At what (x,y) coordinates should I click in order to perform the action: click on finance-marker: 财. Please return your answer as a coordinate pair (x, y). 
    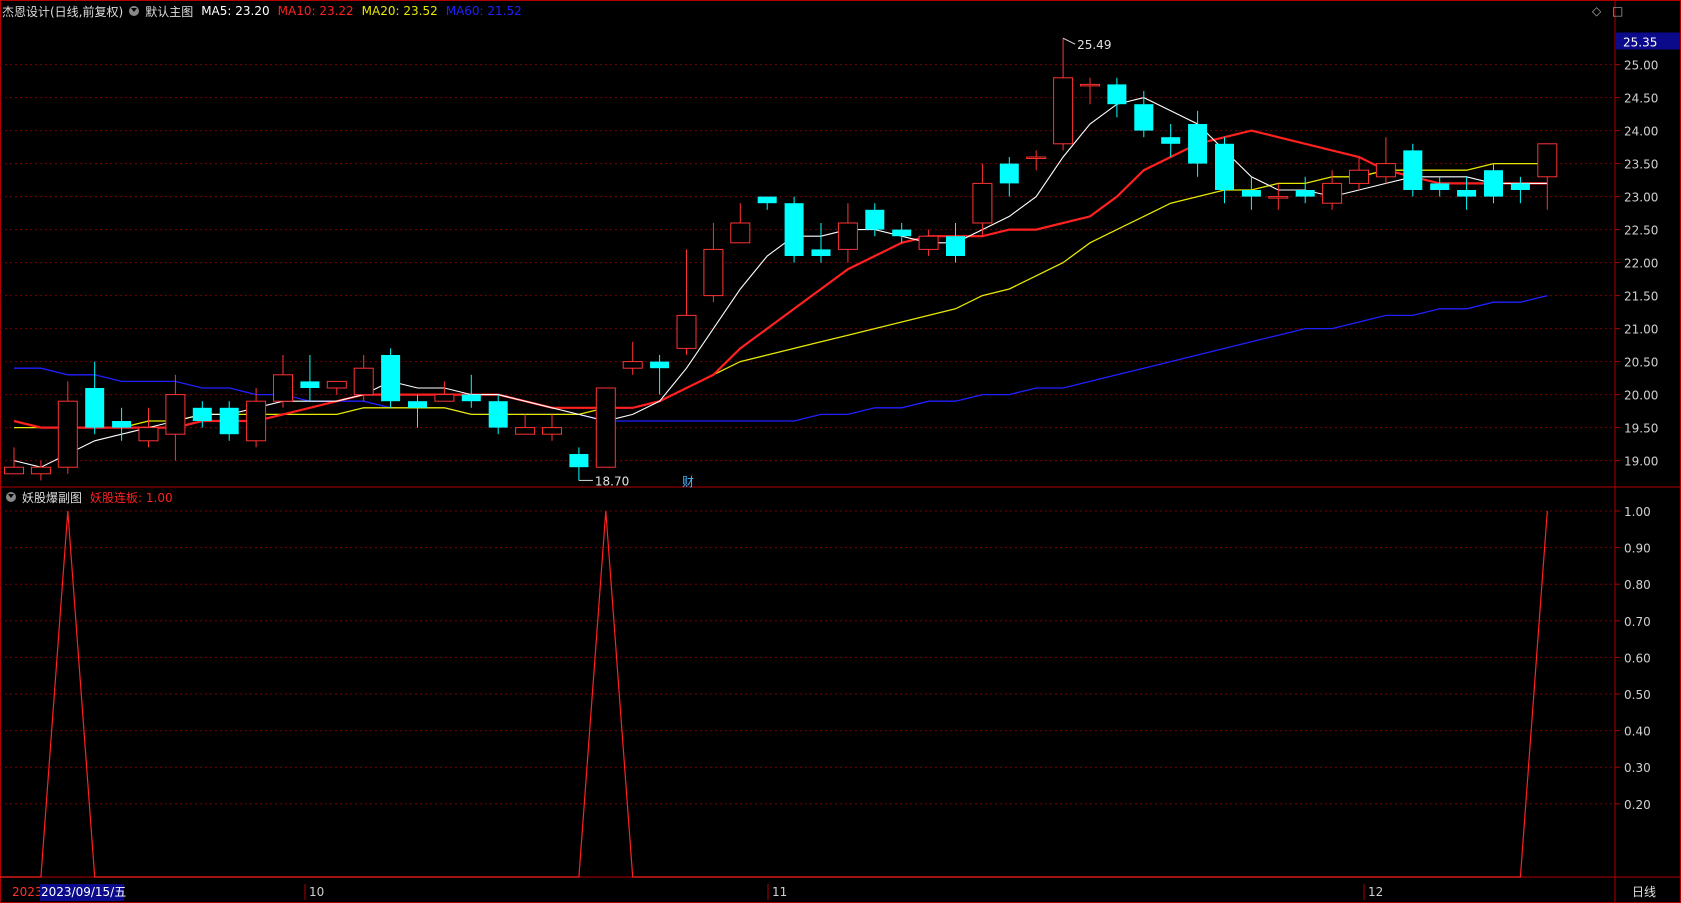
    Looking at the image, I should click on (688, 482).